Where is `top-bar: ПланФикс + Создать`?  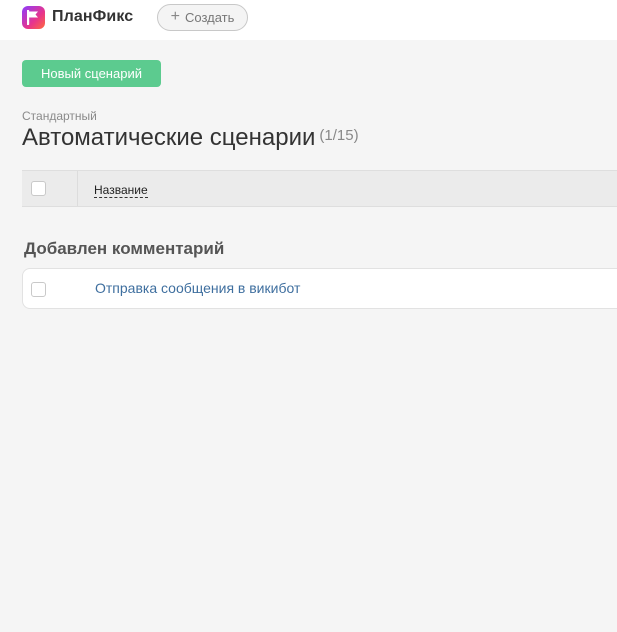 top-bar: ПланФикс + Создать is located at coordinates (308, 20).